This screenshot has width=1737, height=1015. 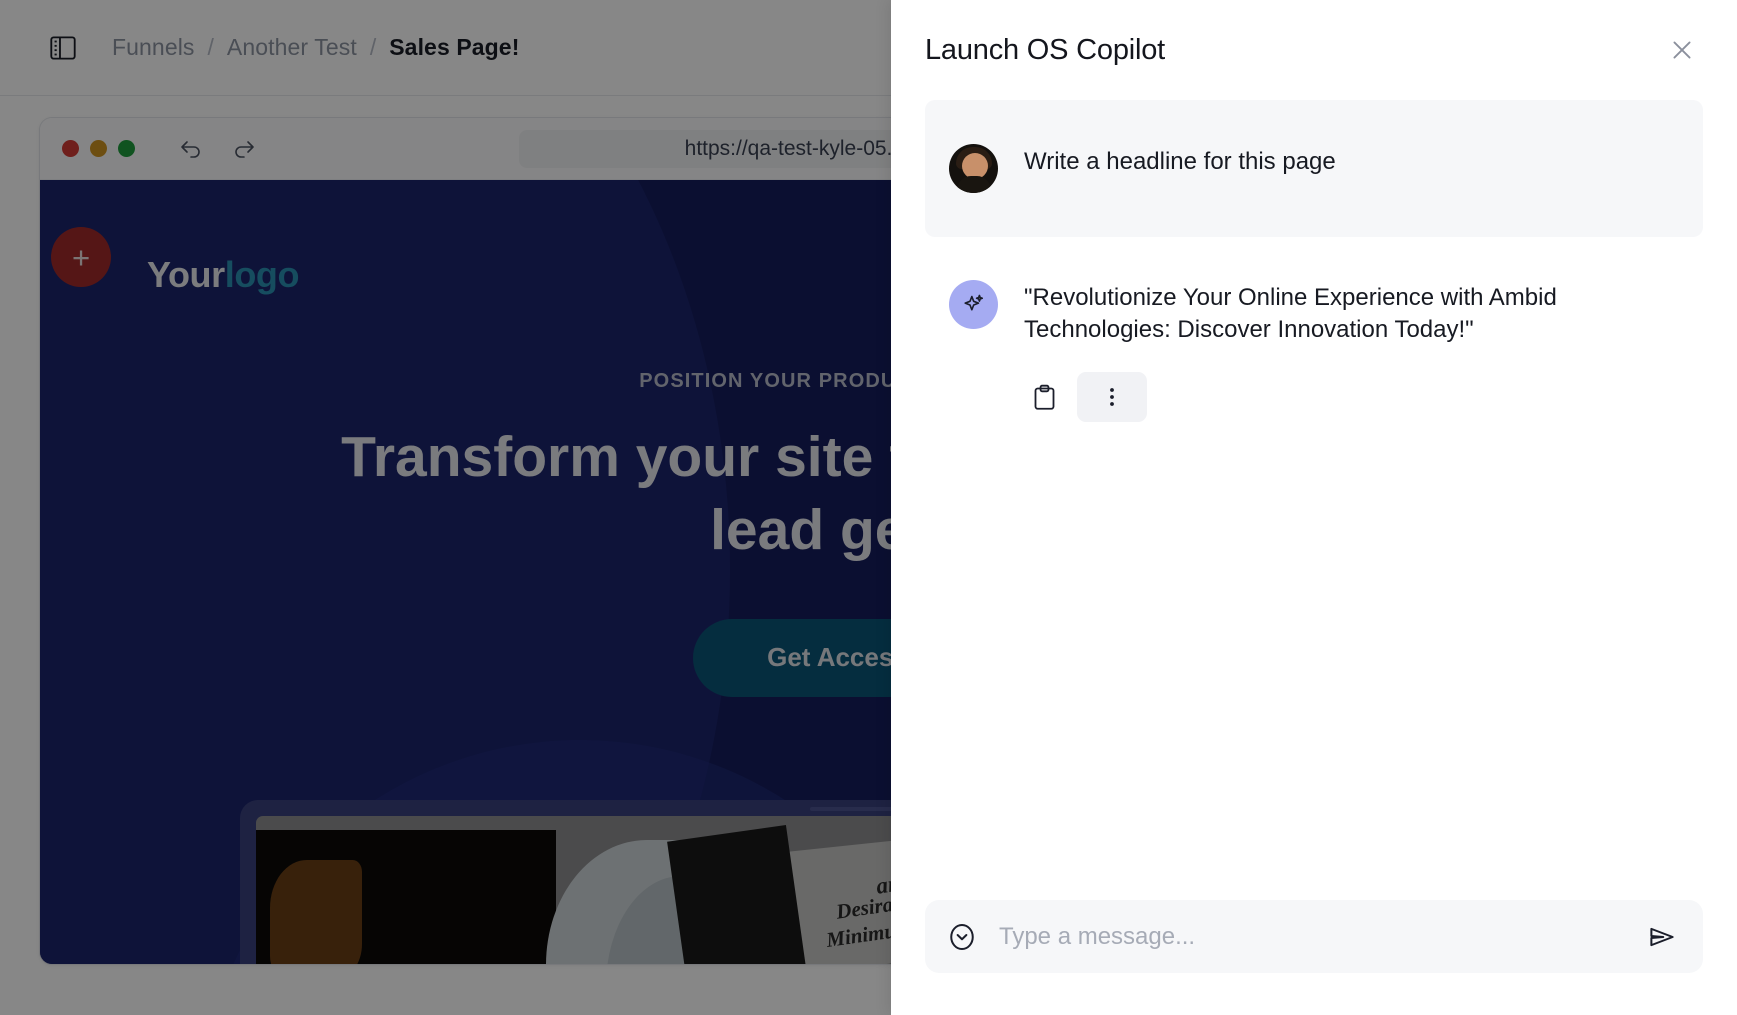 I want to click on copilot-header: Launch OS Copilot, so click(x=1314, y=50).